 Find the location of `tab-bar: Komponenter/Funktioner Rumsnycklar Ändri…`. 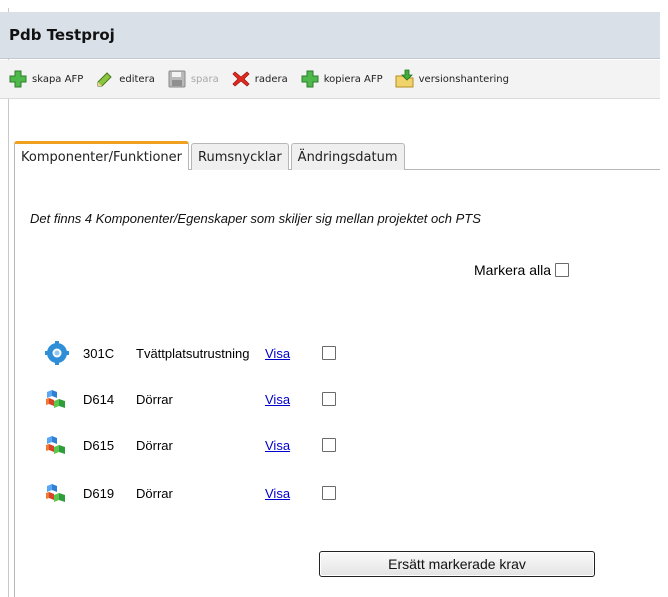

tab-bar: Komponenter/Funktioner Rumsnycklar Ändri… is located at coordinates (210, 155).